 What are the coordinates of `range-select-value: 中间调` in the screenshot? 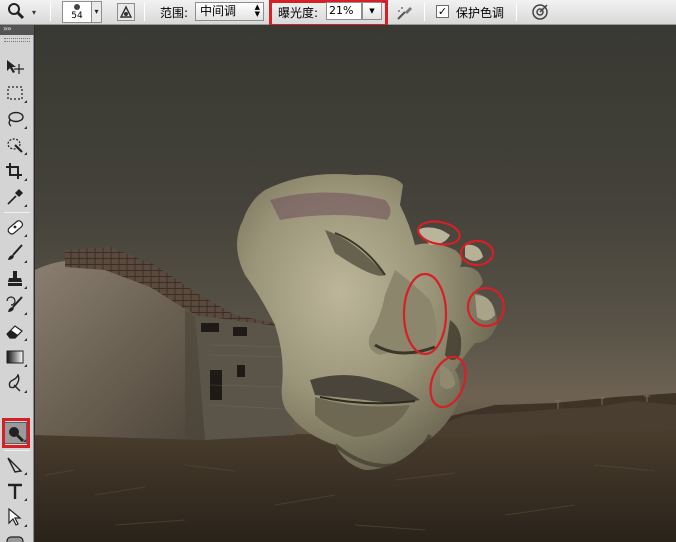 It's located at (218, 11).